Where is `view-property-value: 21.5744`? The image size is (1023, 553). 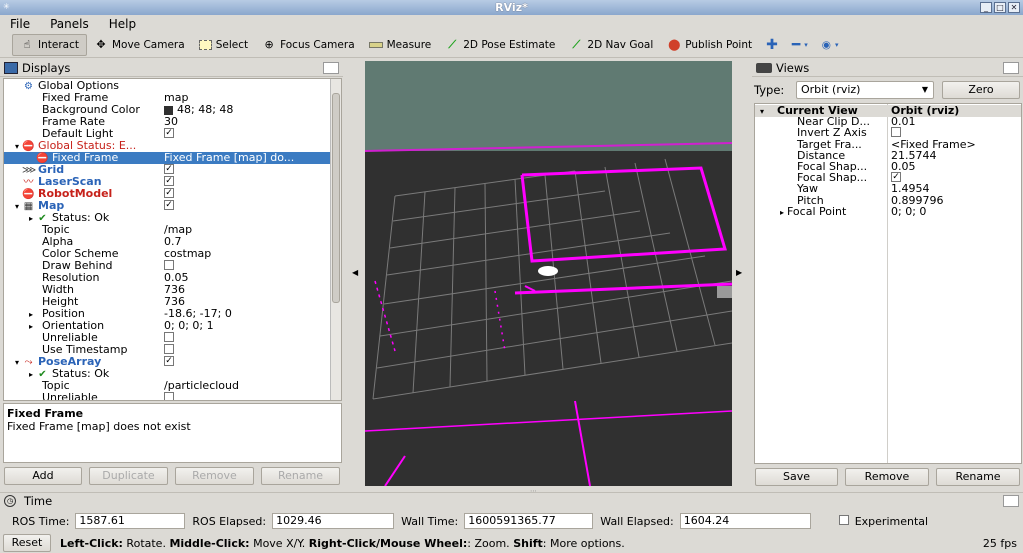 view-property-value: 21.5744 is located at coordinates (914, 156).